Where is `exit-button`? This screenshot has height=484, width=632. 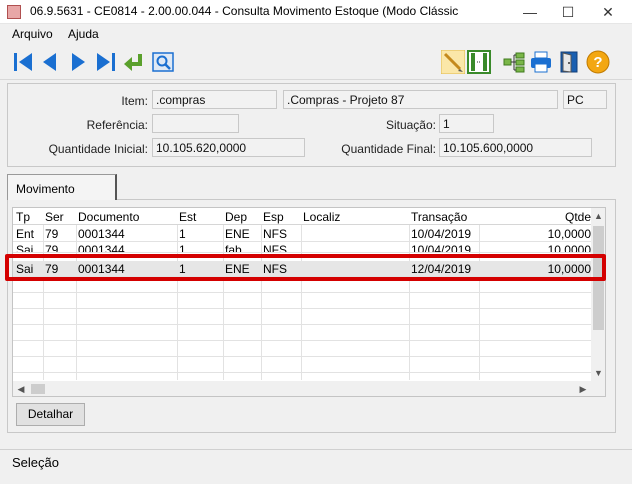
exit-button is located at coordinates (569, 62).